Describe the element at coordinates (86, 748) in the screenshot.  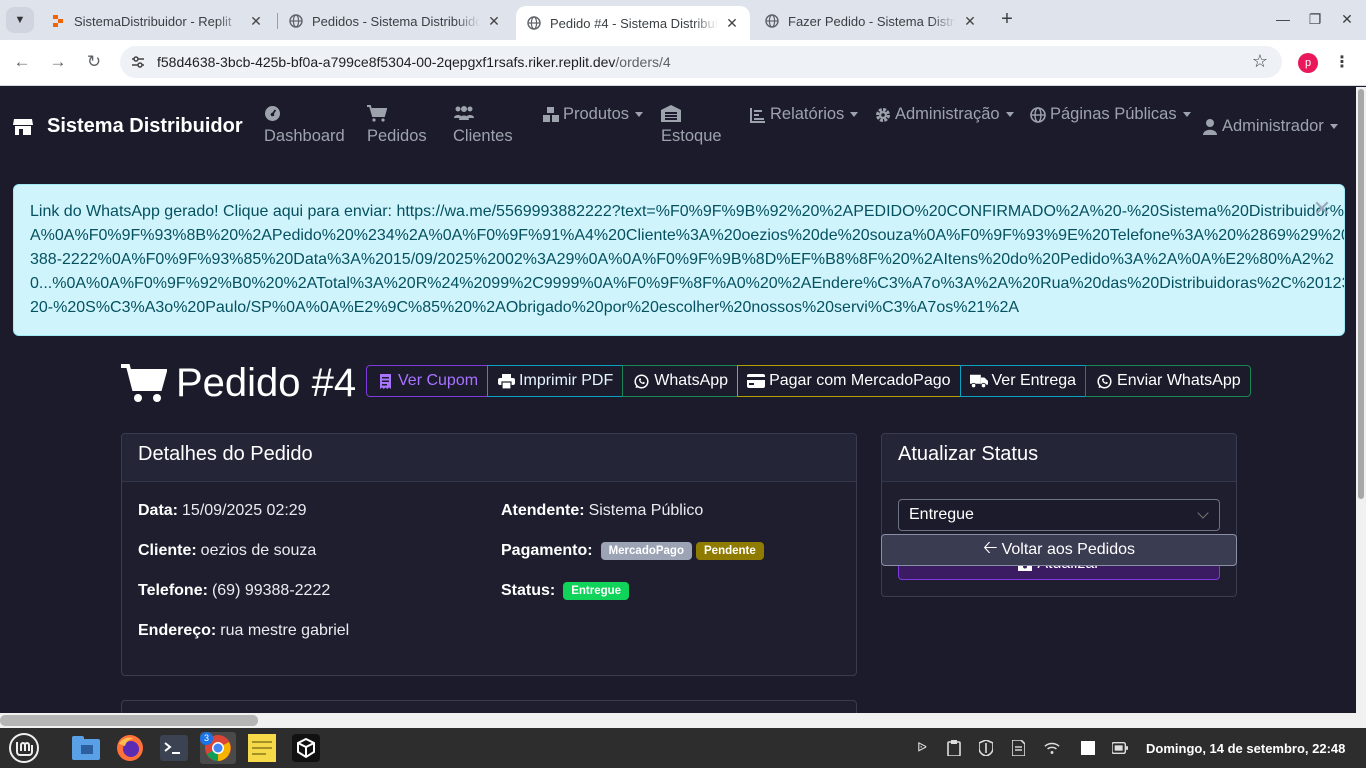
I see `file-manager-icon` at that location.